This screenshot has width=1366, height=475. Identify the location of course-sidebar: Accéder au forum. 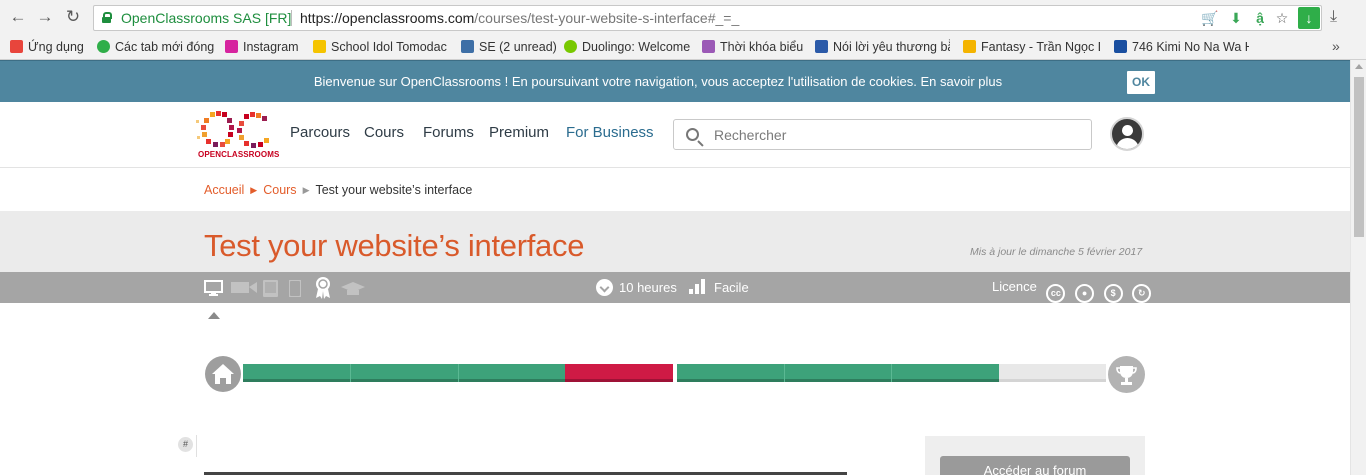
(1035, 455).